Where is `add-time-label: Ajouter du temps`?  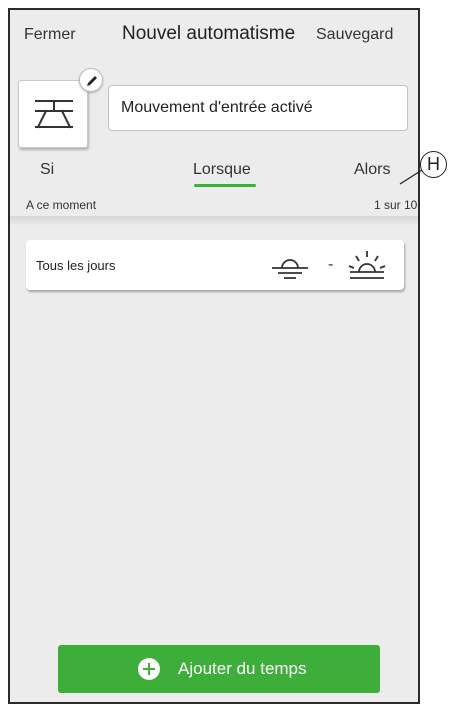 add-time-label: Ajouter du temps is located at coordinates (242, 668).